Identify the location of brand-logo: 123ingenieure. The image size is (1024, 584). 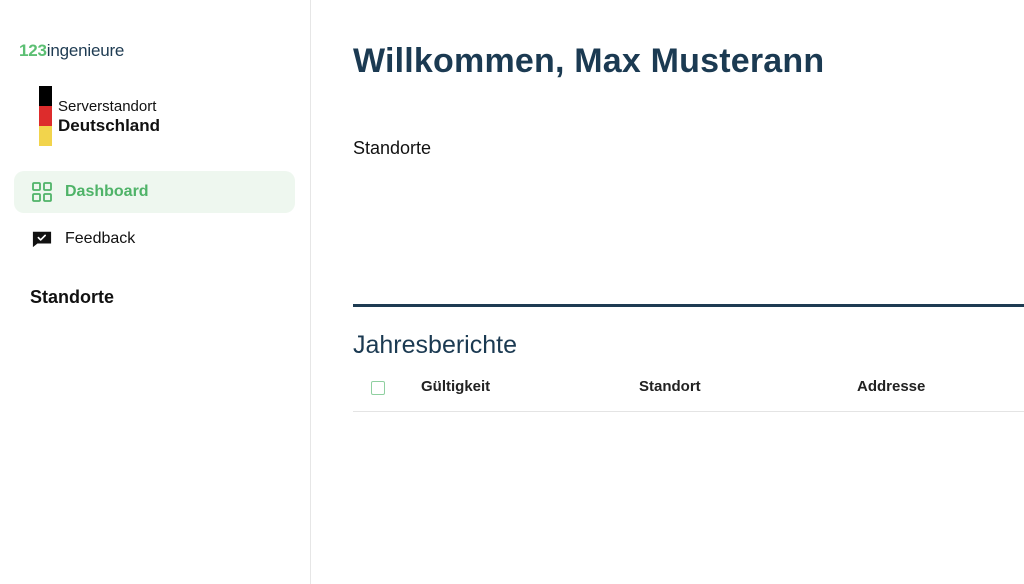
(71, 51).